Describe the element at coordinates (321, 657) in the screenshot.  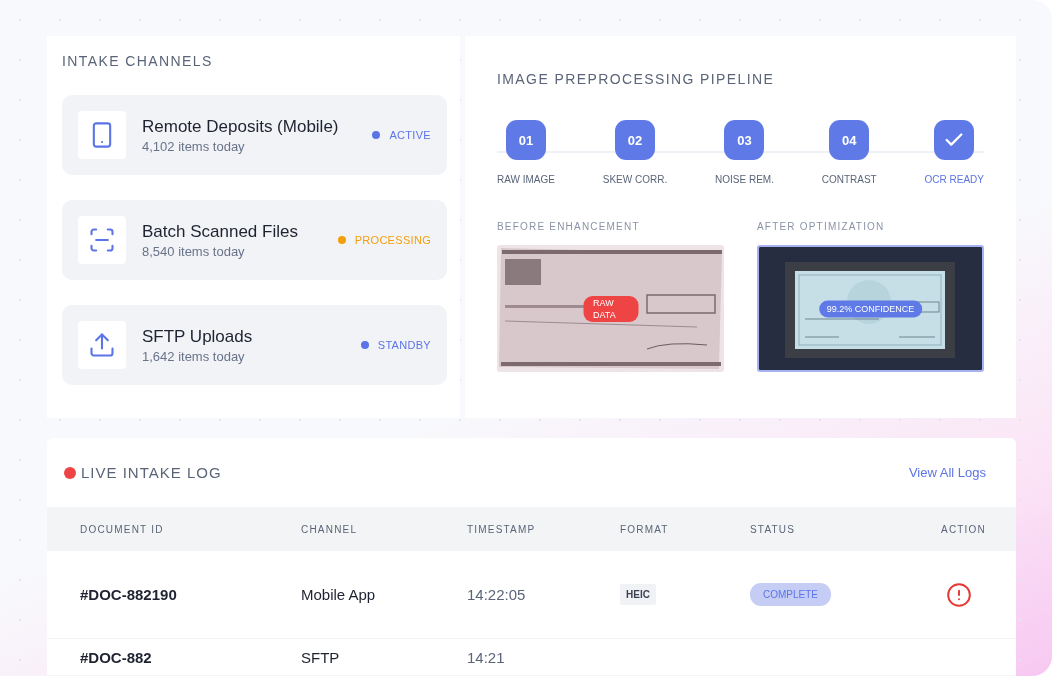
I see `table-cell-text: SFTP` at that location.